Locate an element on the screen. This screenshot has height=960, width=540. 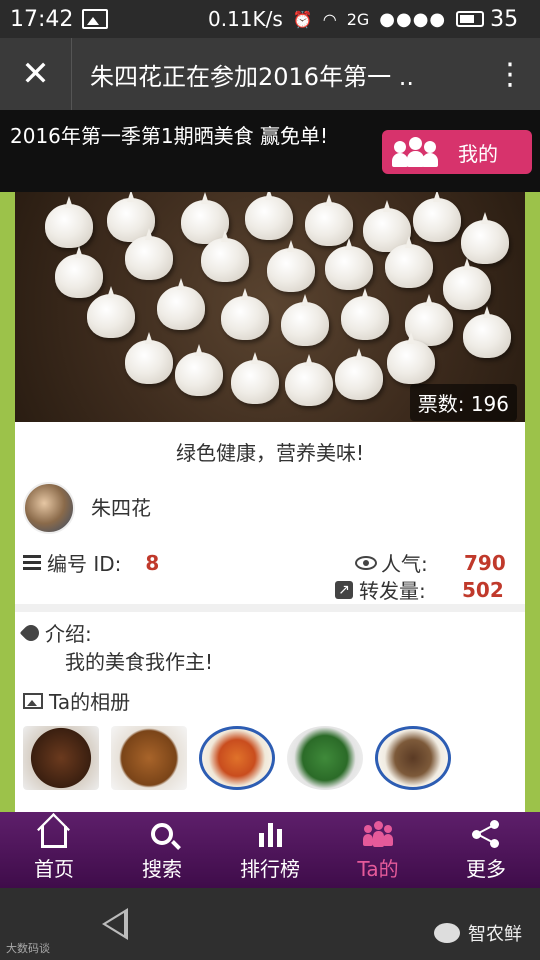
entry-slogan: 绿色健康，营养美味! is located at coordinates (270, 453).